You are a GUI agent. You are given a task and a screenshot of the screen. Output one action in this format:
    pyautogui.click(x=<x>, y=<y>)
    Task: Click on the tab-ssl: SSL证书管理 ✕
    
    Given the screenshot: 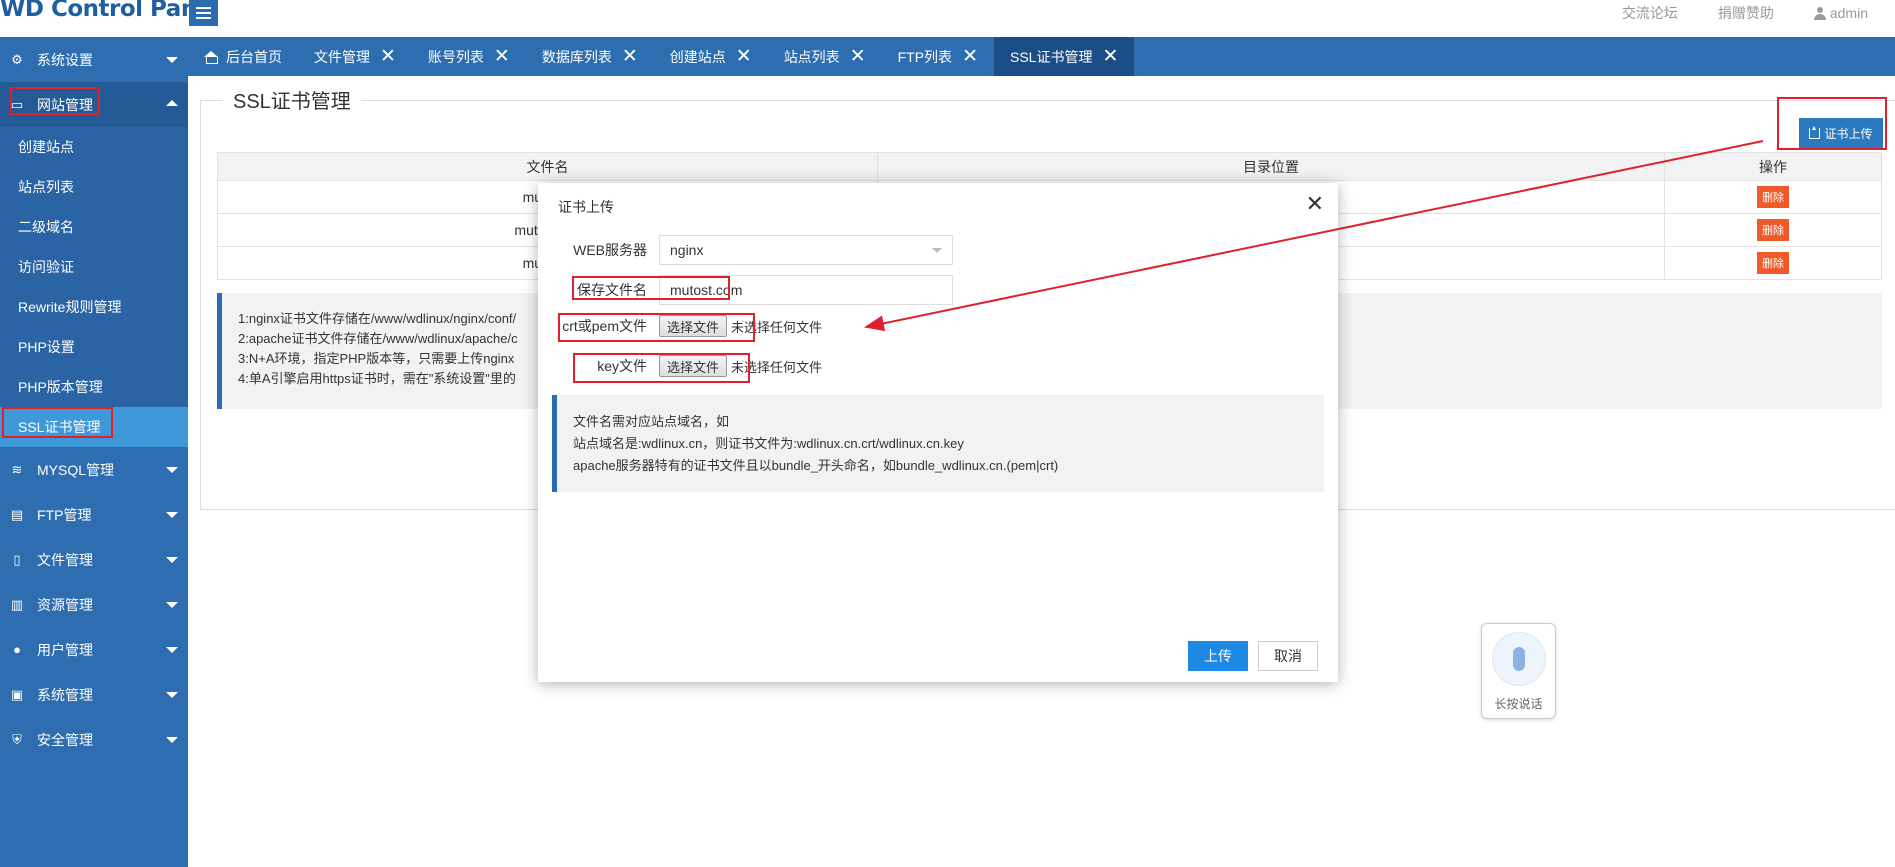 What is the action you would take?
    pyautogui.click(x=1064, y=56)
    